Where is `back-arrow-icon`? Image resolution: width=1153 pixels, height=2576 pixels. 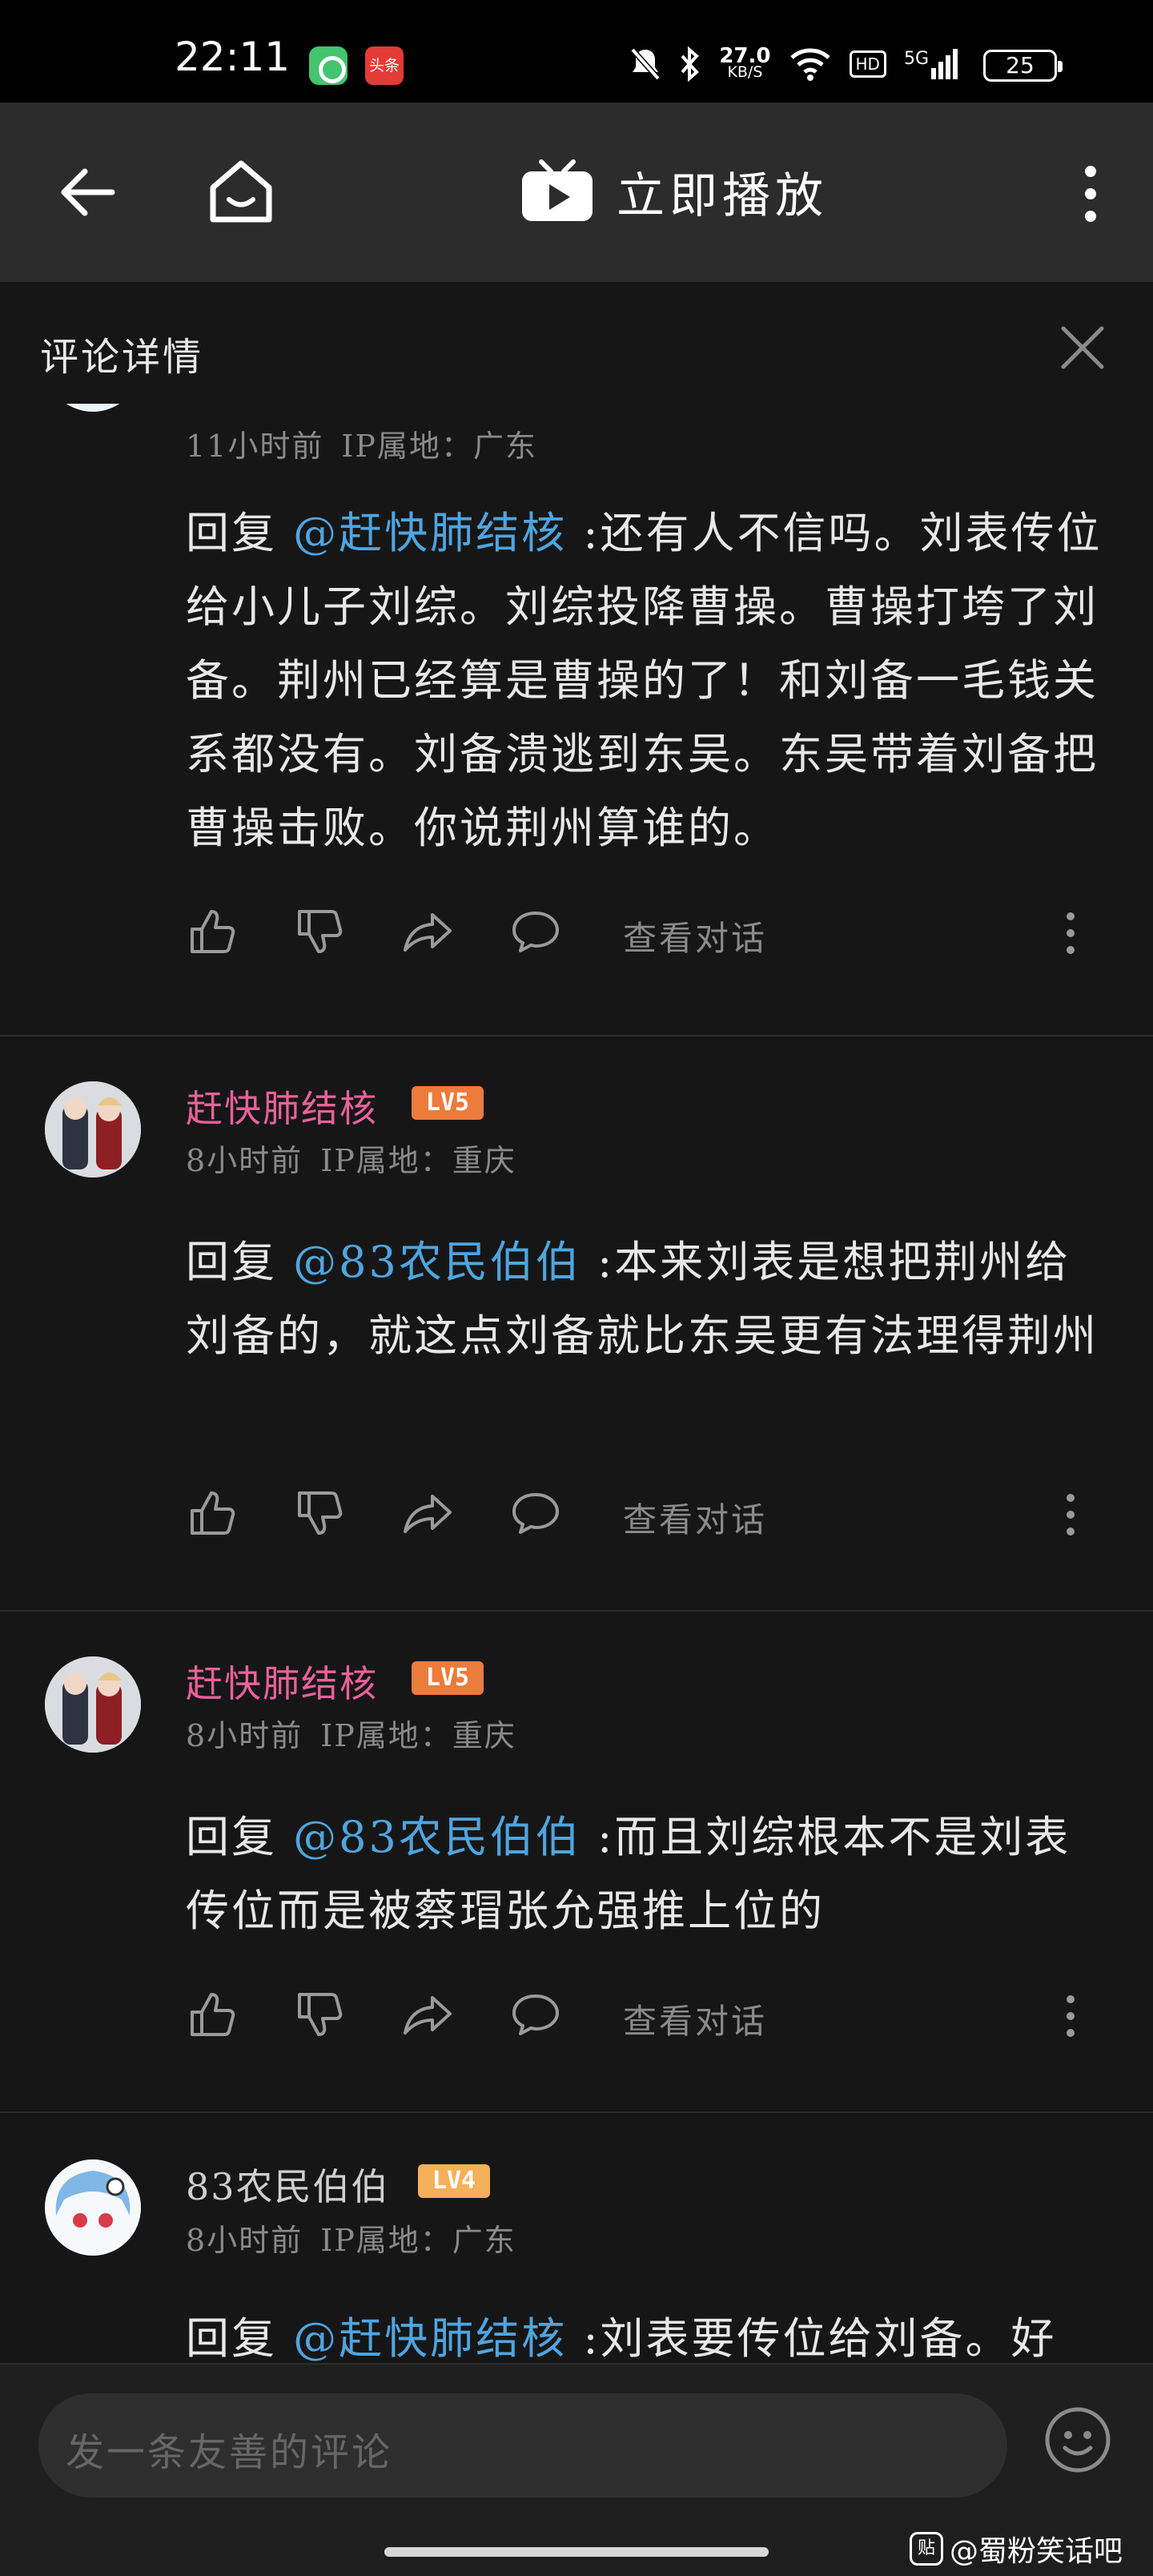 back-arrow-icon is located at coordinates (88, 192).